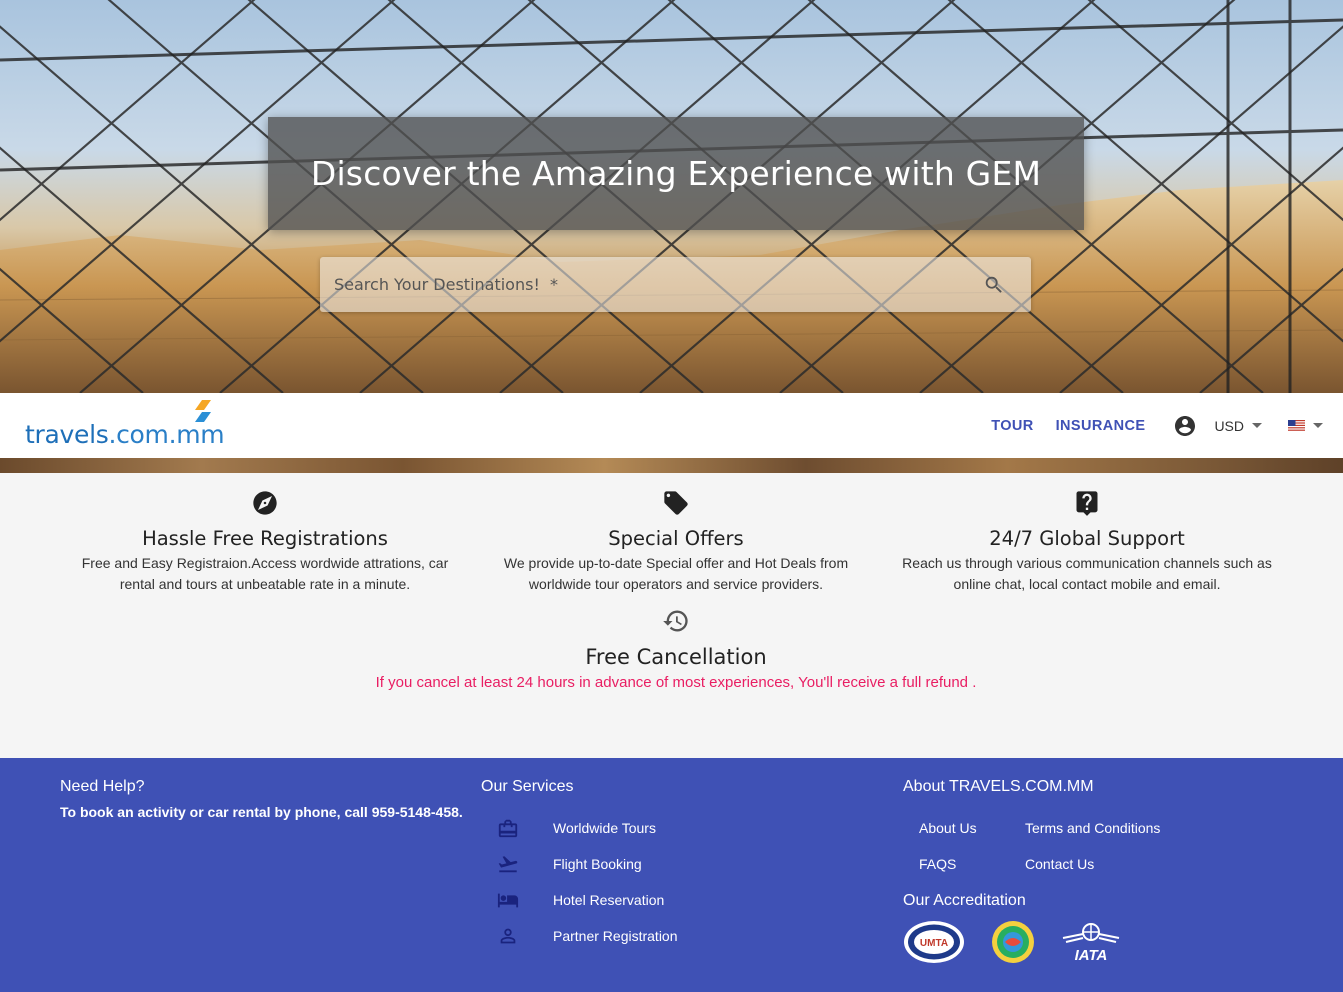 The height and width of the screenshot is (992, 1343). What do you see at coordinates (686, 936) in the screenshot?
I see `service-partner-registration: Partner Registration` at bounding box center [686, 936].